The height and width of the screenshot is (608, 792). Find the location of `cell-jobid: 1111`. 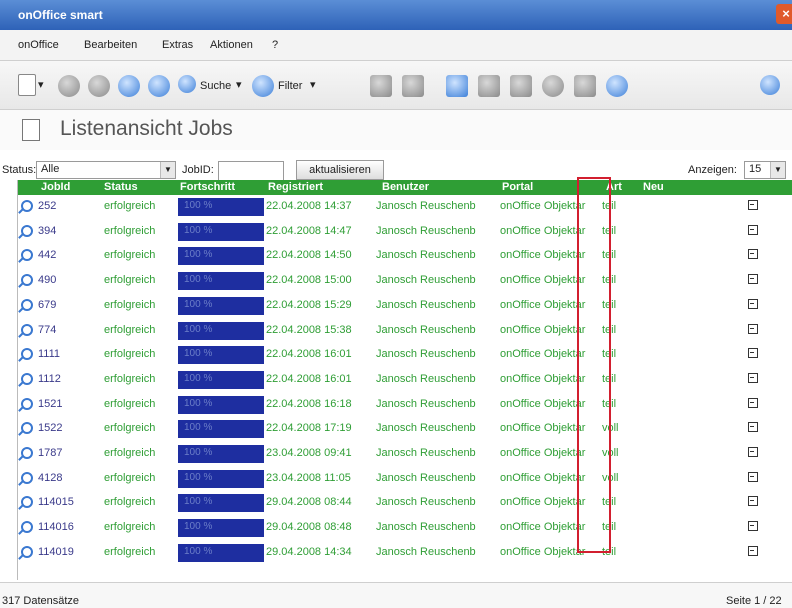

cell-jobid: 1111 is located at coordinates (49, 354).